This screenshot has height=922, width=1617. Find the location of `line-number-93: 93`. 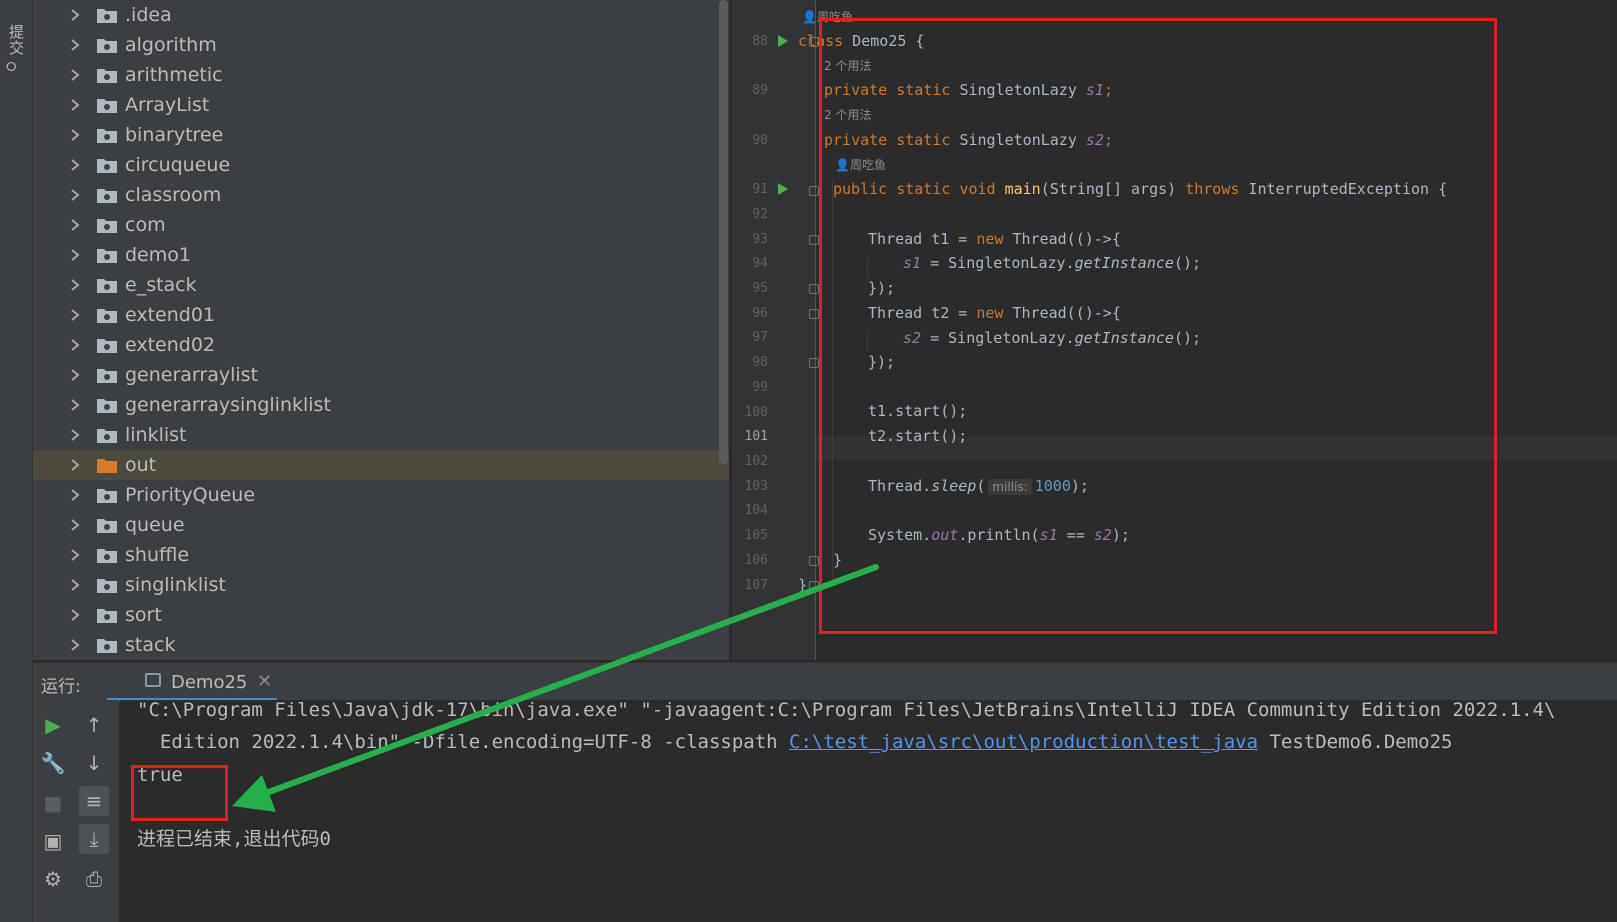

line-number-93: 93 is located at coordinates (750, 240).